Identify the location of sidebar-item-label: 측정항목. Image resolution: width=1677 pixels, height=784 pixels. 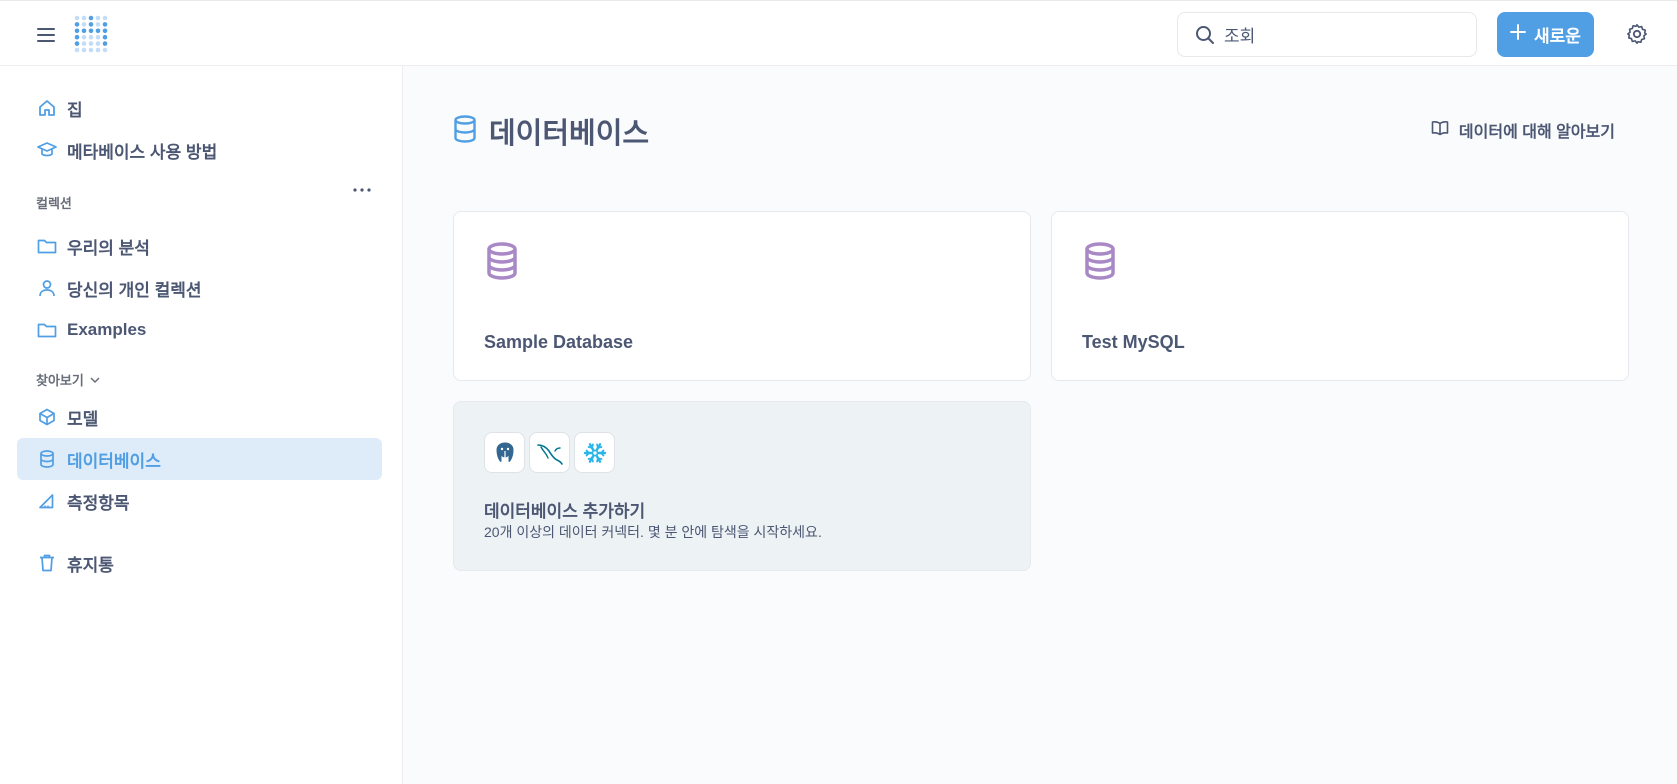
(98, 503).